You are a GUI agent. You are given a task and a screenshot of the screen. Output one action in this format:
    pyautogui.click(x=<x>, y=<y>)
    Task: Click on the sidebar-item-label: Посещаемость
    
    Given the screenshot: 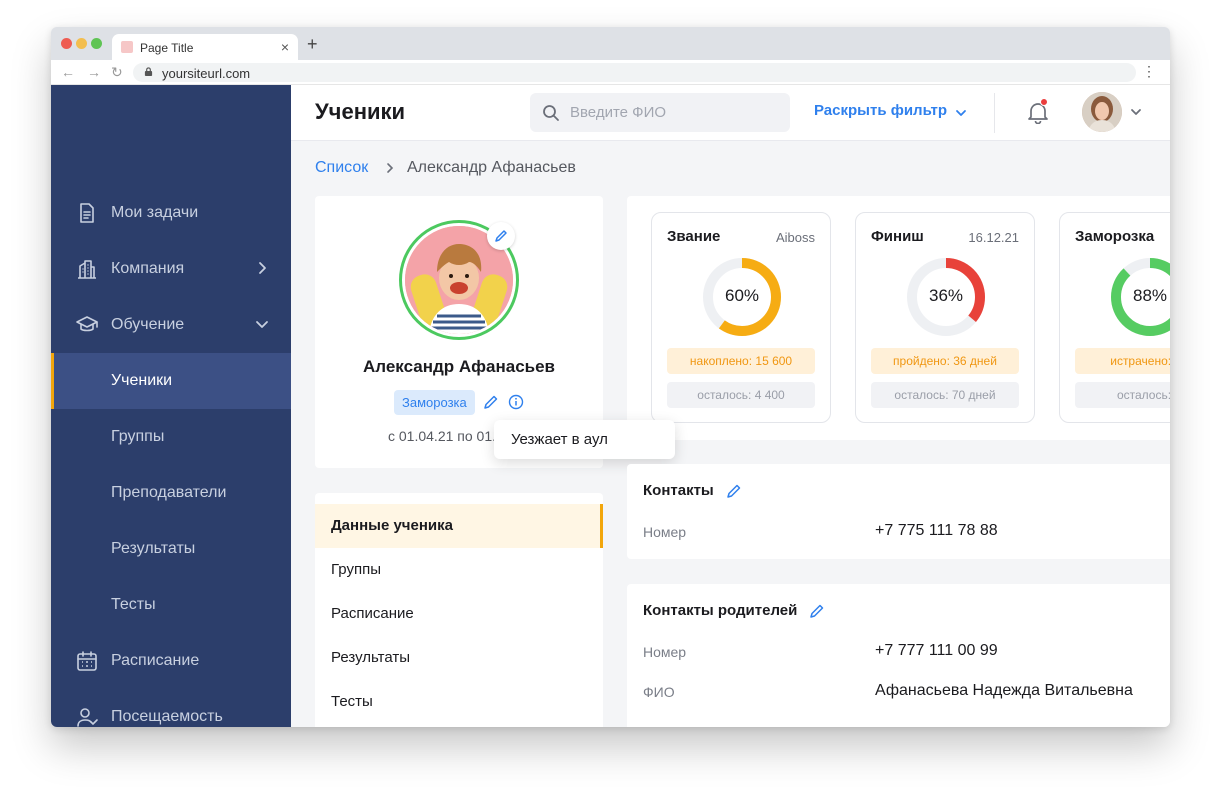 What is the action you would take?
    pyautogui.click(x=167, y=716)
    